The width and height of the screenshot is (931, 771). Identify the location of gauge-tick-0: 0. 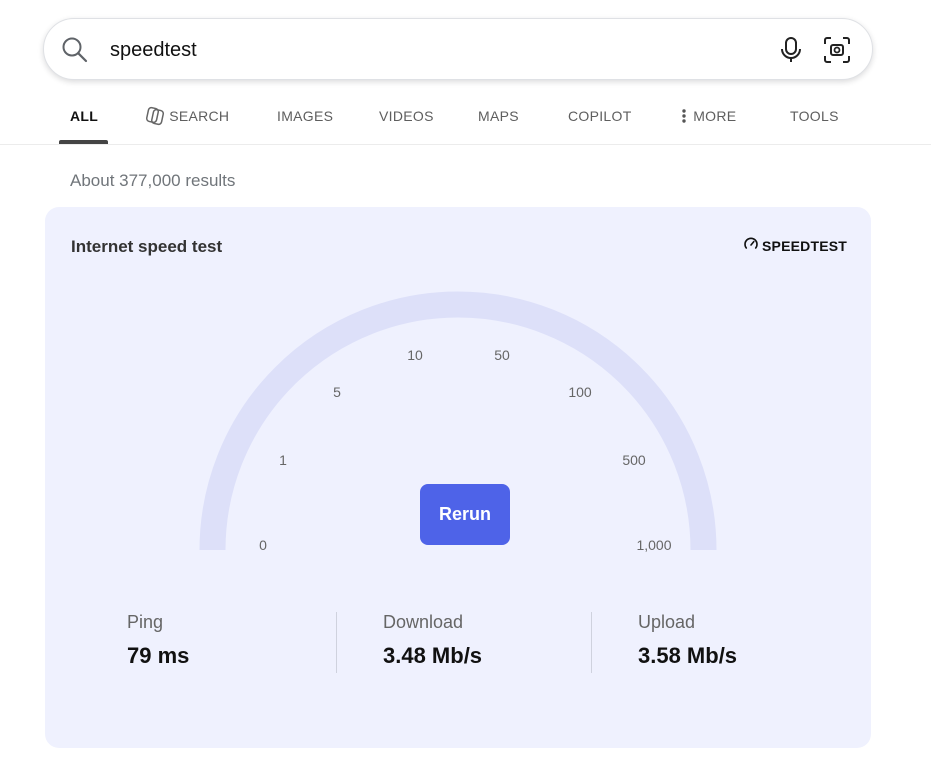
(263, 545).